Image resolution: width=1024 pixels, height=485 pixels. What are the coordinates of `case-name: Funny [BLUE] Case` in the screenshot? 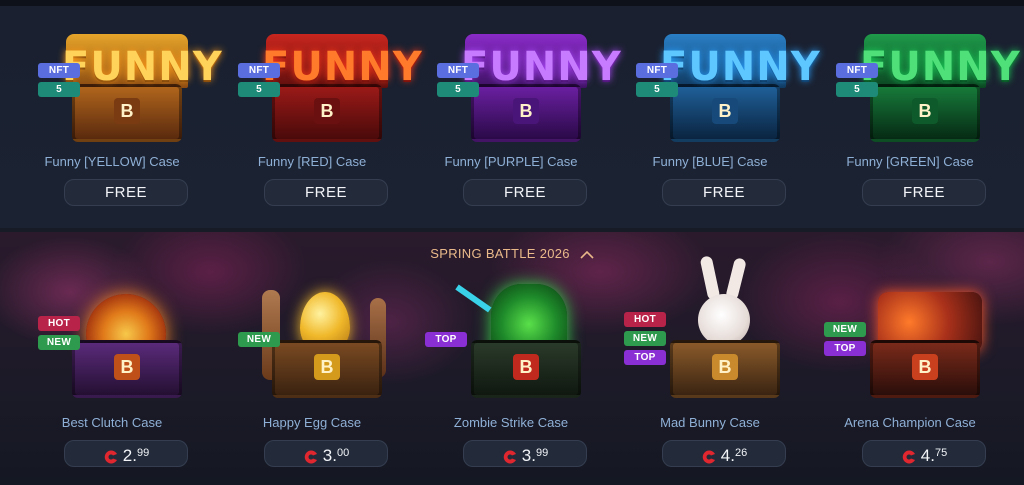 It's located at (710, 161).